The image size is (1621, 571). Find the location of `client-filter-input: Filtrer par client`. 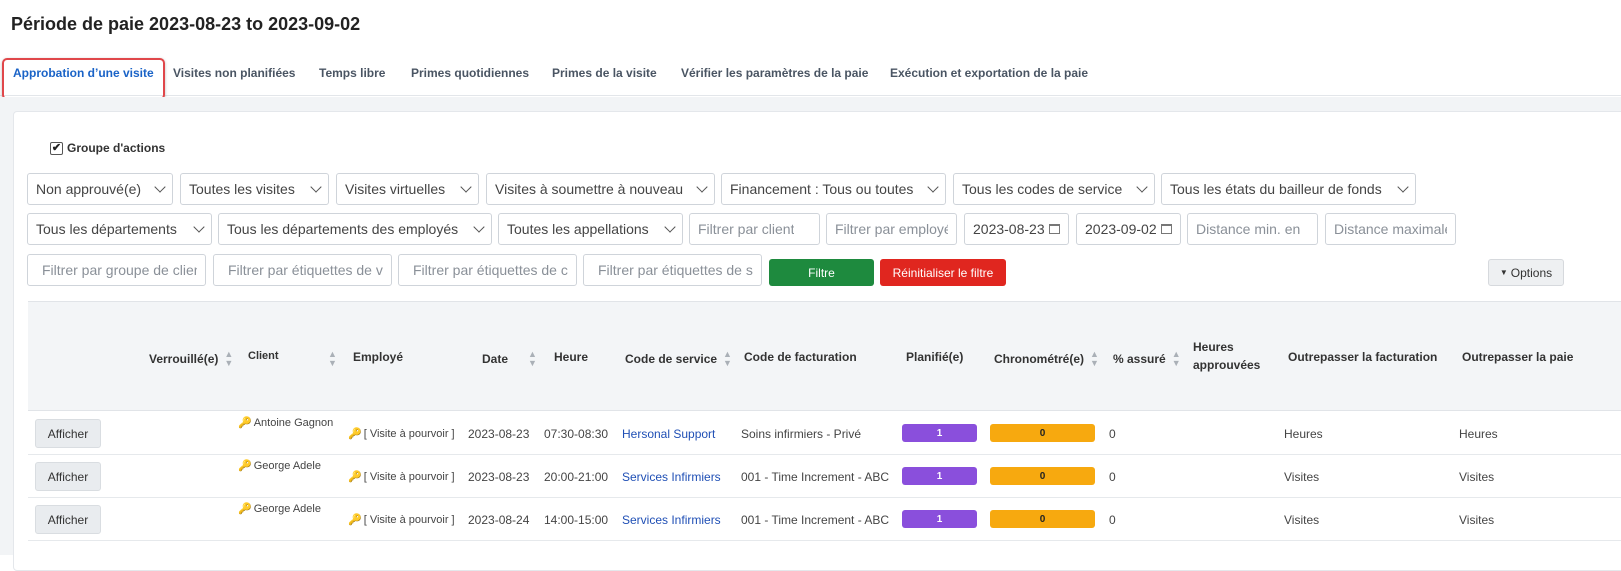

client-filter-input: Filtrer par client is located at coordinates (754, 229).